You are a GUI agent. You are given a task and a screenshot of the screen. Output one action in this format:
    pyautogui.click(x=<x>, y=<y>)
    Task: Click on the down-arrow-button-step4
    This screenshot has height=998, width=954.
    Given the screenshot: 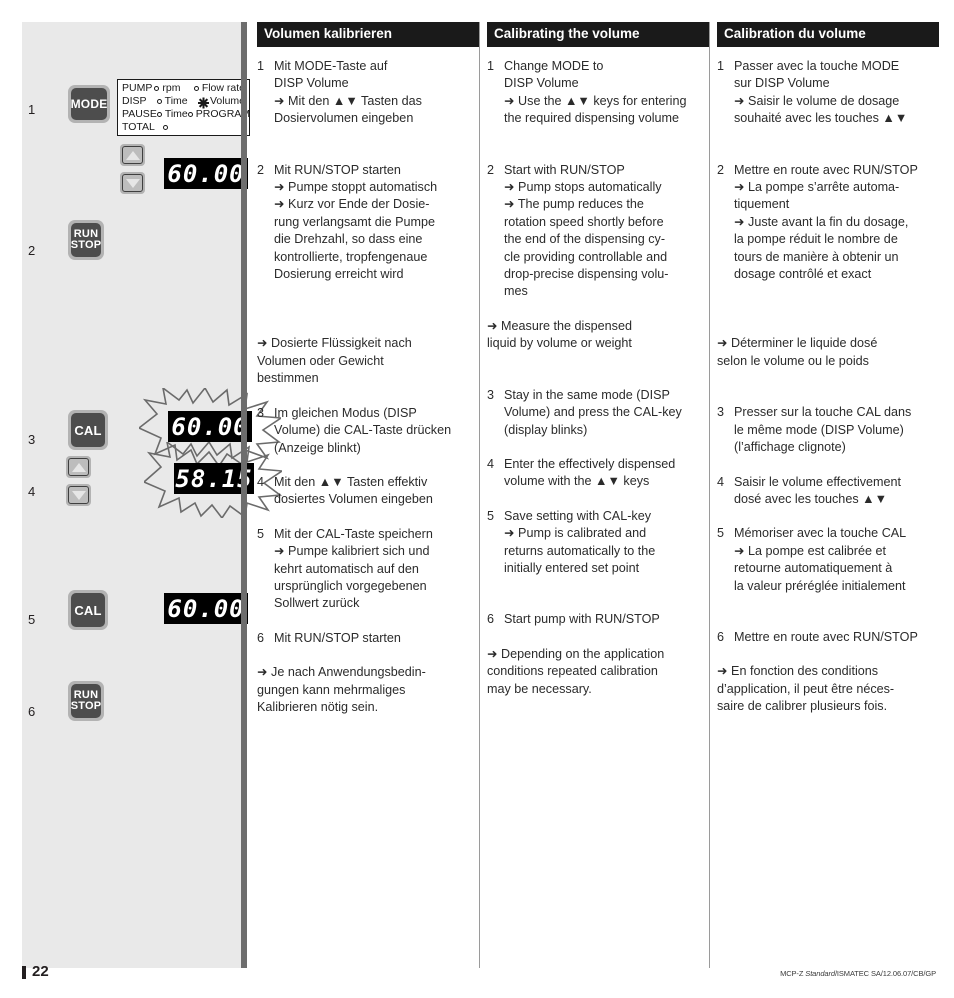 What is the action you would take?
    pyautogui.click(x=78, y=495)
    